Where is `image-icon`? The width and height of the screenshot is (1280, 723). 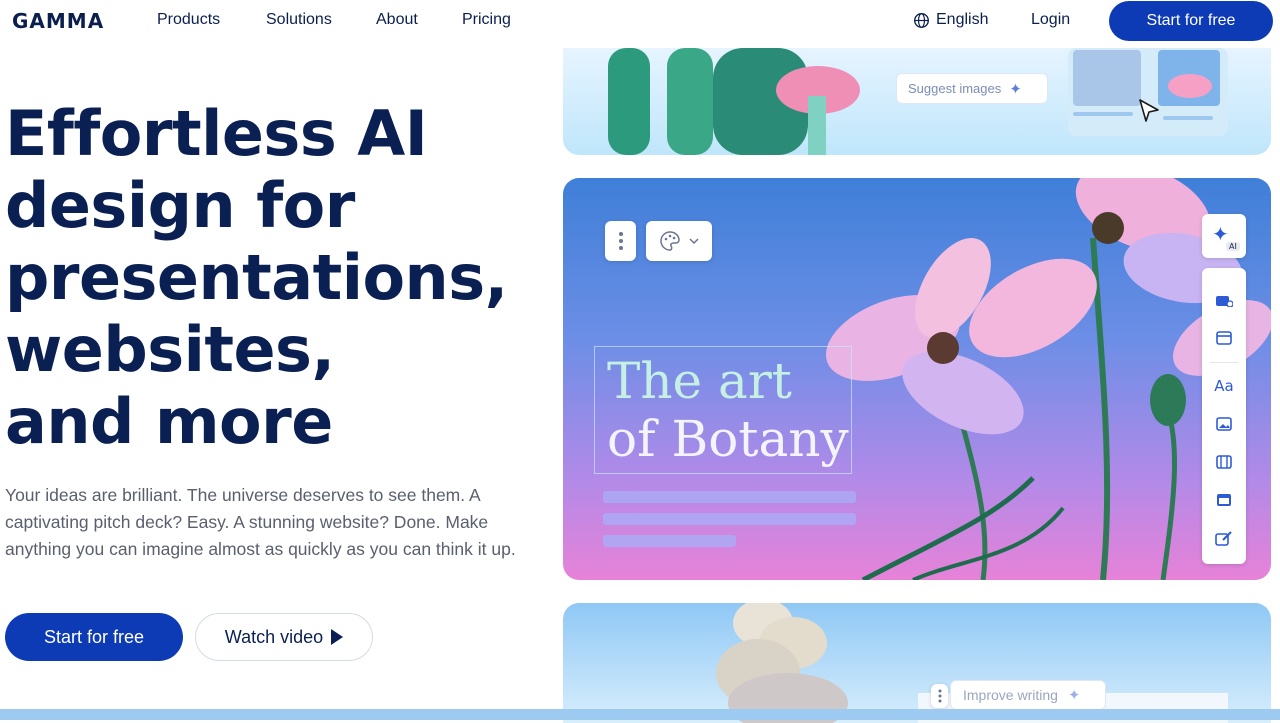 image-icon is located at coordinates (1224, 424).